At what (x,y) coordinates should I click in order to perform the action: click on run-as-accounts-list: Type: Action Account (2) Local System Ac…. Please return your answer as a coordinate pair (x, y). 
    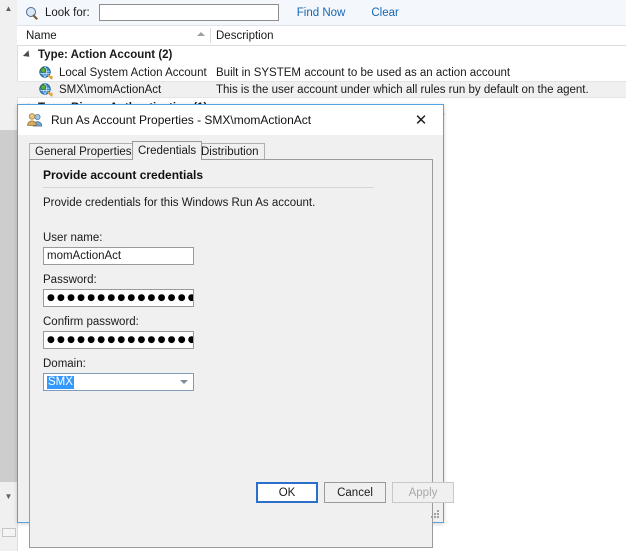
    Looking at the image, I should click on (321, 80).